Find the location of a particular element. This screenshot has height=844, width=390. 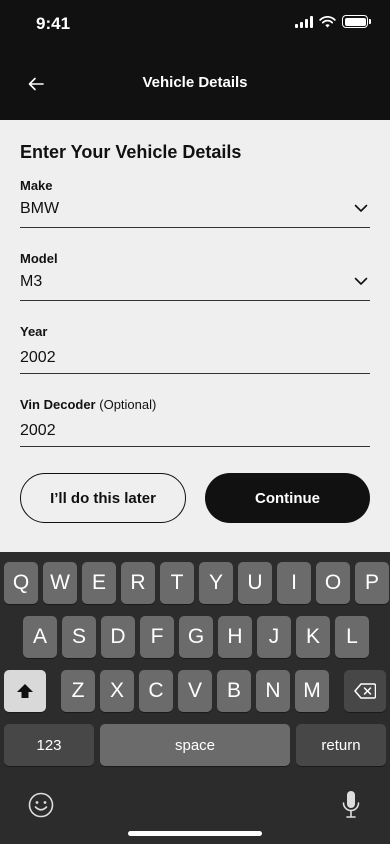

button-row: I’ll do this later Continue is located at coordinates (195, 498).